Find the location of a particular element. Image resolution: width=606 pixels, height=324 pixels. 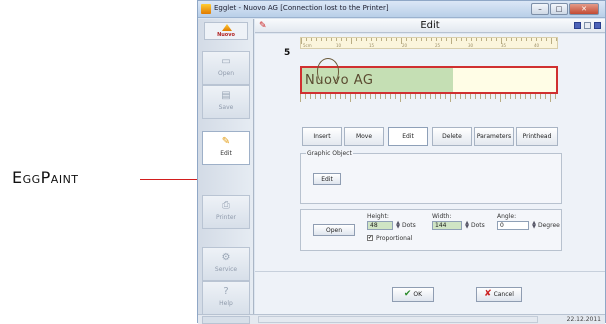

checkmark-icon: ✔ is located at coordinates (407, 294).